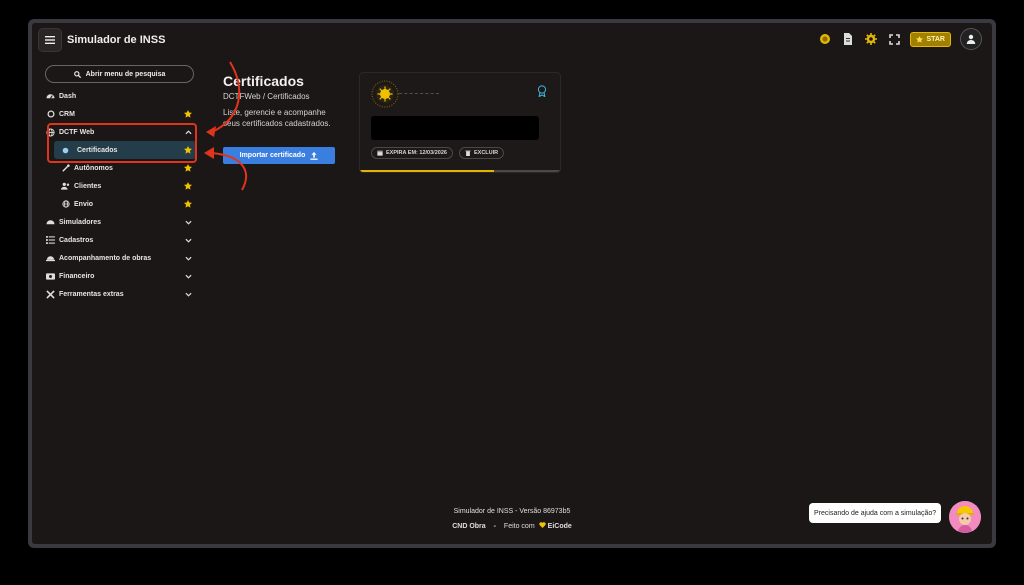  What do you see at coordinates (91, 294) in the screenshot?
I see `sidebar-item-label: Ferramentas extras` at bounding box center [91, 294].